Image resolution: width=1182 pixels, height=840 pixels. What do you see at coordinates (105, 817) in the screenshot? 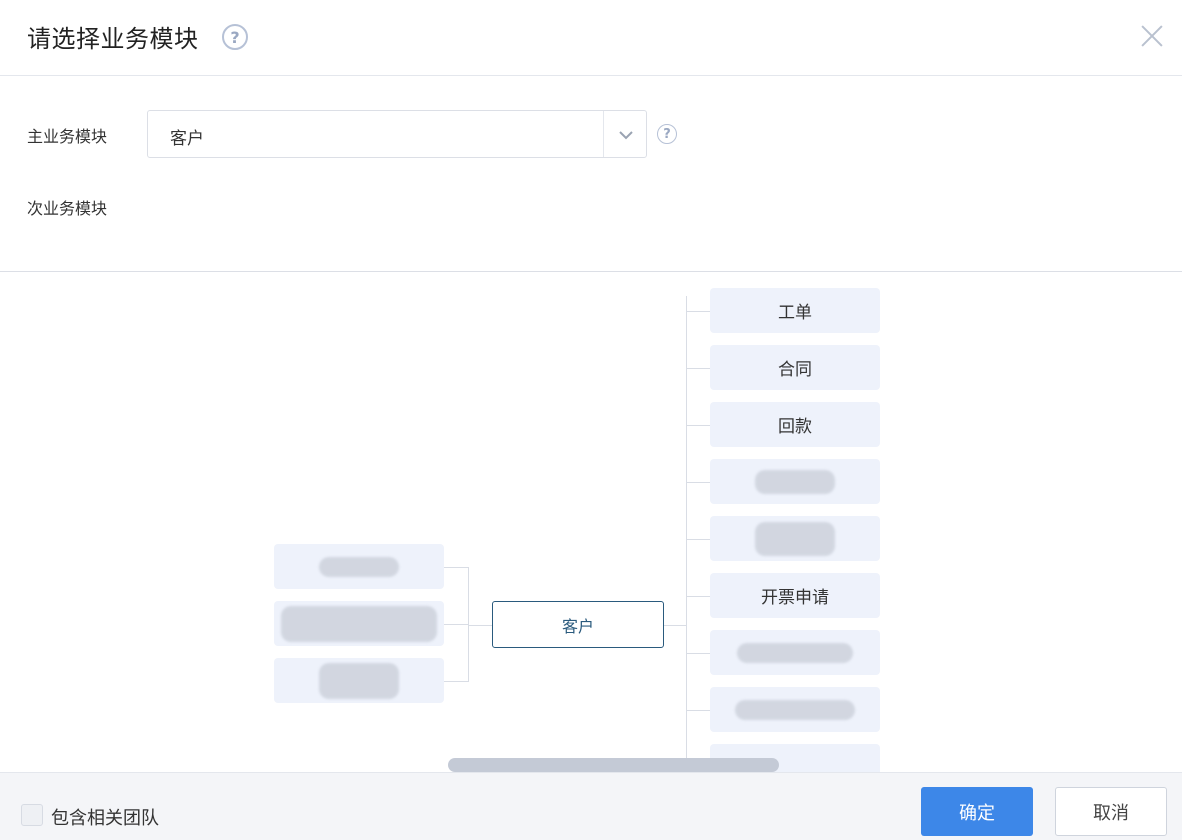
I see `include-team-label: 包含相关团队` at bounding box center [105, 817].